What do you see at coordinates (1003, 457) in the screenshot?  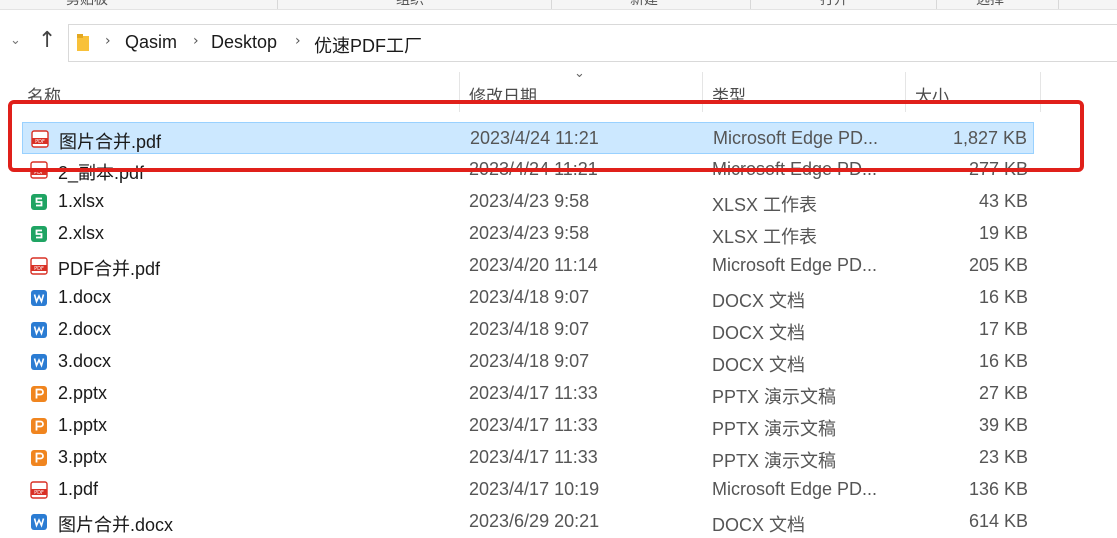 I see `file-size: 23 KB` at bounding box center [1003, 457].